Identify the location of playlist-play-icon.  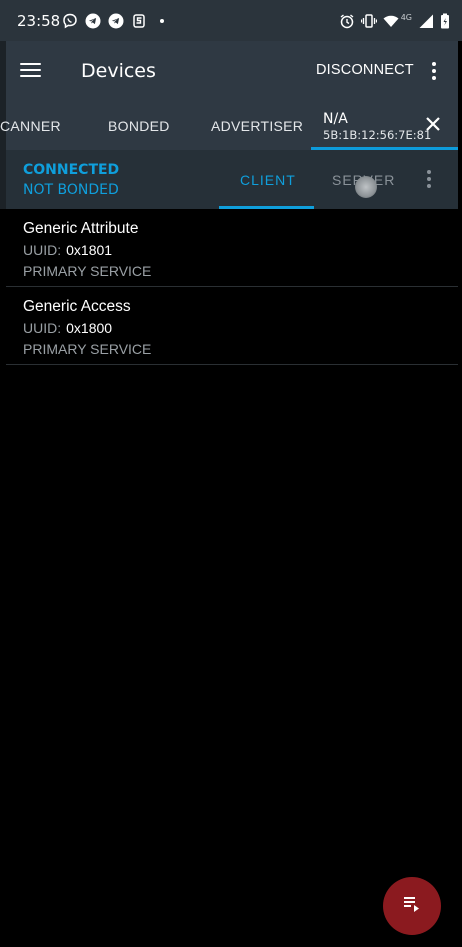
(412, 906).